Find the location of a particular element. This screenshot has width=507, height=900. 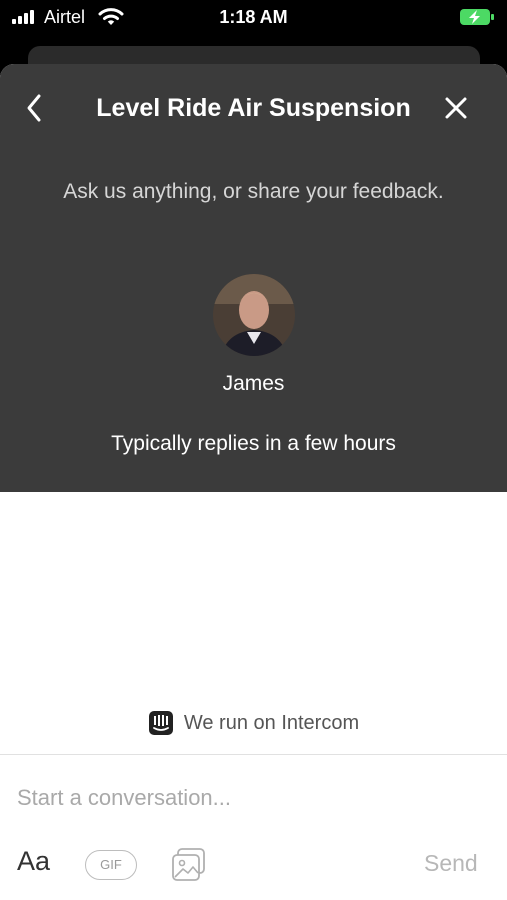

image-attach-icon is located at coordinates (189, 865).